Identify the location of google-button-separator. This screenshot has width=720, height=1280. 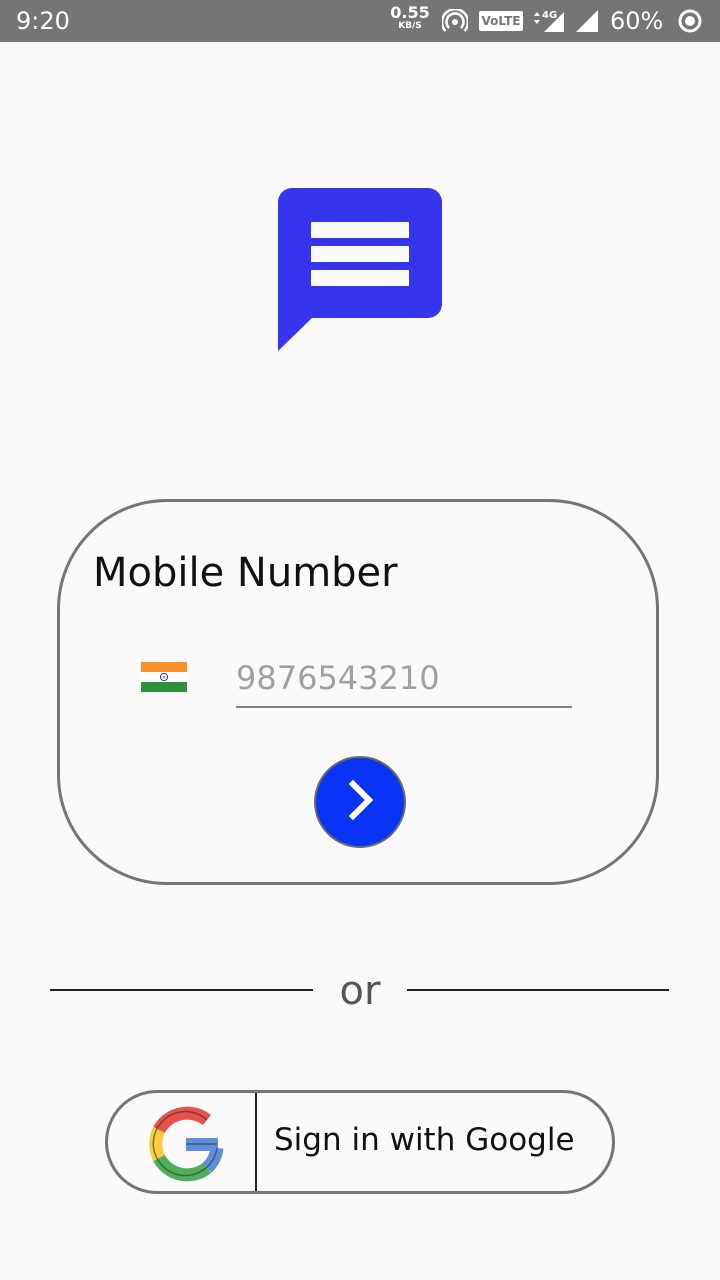
(256, 1142).